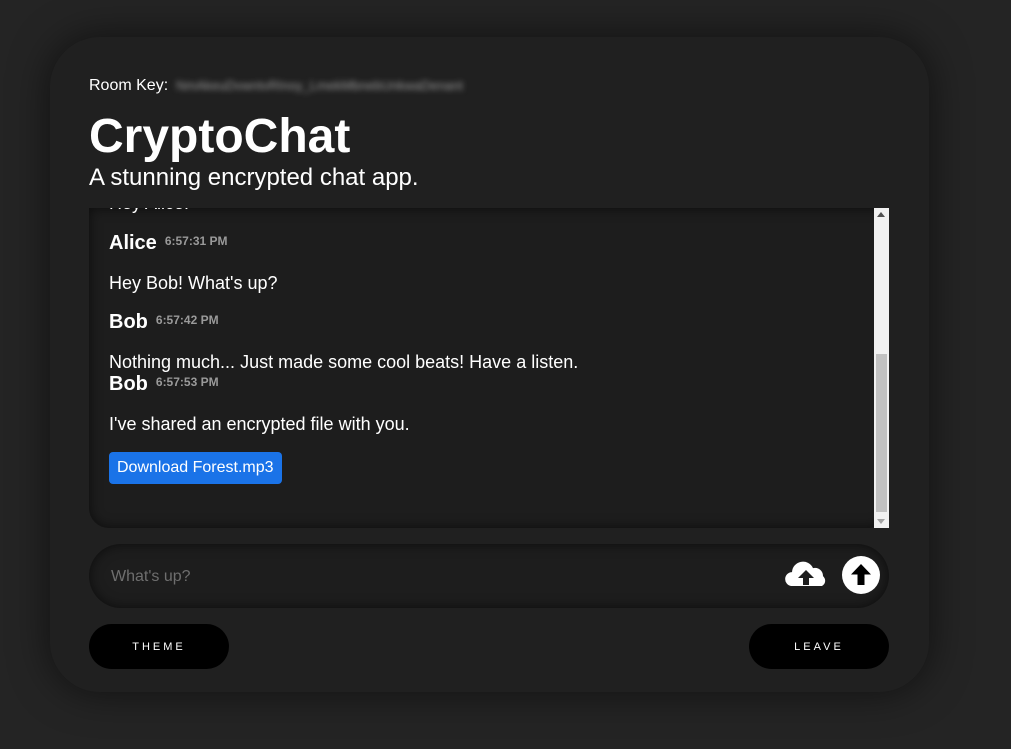  What do you see at coordinates (195, 468) in the screenshot?
I see `download-file-button: Download Forest.mp3` at bounding box center [195, 468].